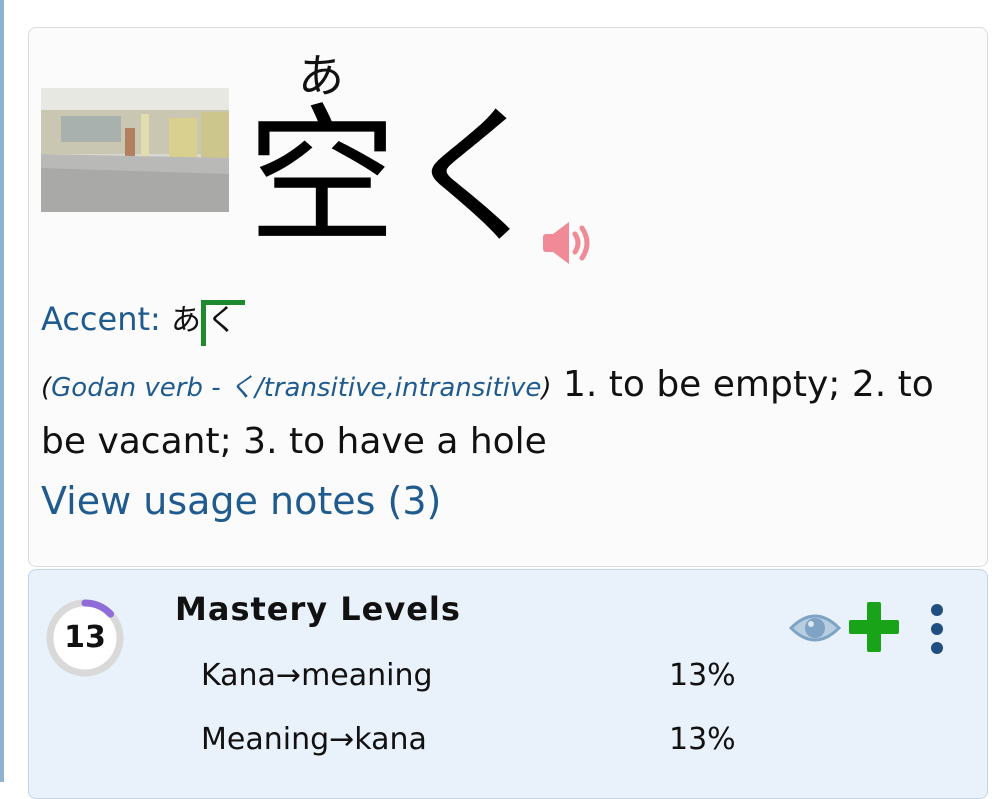  I want to click on mastery-row-label: Kana→meaning, so click(317, 675).